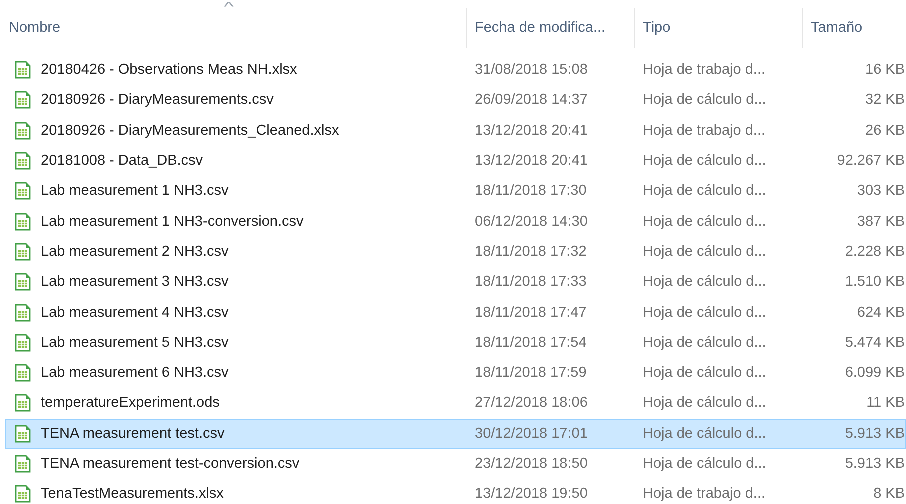 Image resolution: width=906 pixels, height=504 pixels. I want to click on file-size: 624 KB, so click(881, 312).